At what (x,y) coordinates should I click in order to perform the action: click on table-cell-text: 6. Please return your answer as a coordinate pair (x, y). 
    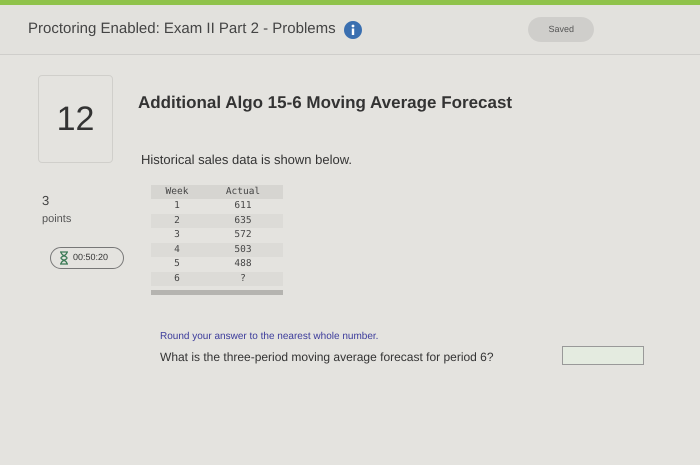
    Looking at the image, I should click on (177, 279).